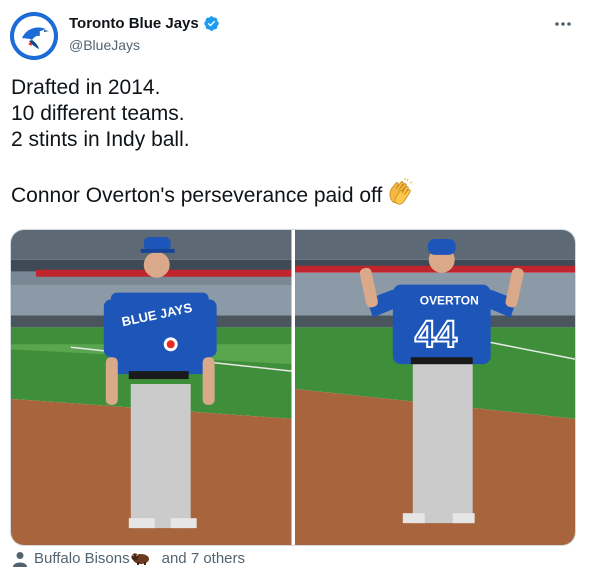 The height and width of the screenshot is (574, 595). I want to click on blue-jays-logo-icon, so click(34, 36).